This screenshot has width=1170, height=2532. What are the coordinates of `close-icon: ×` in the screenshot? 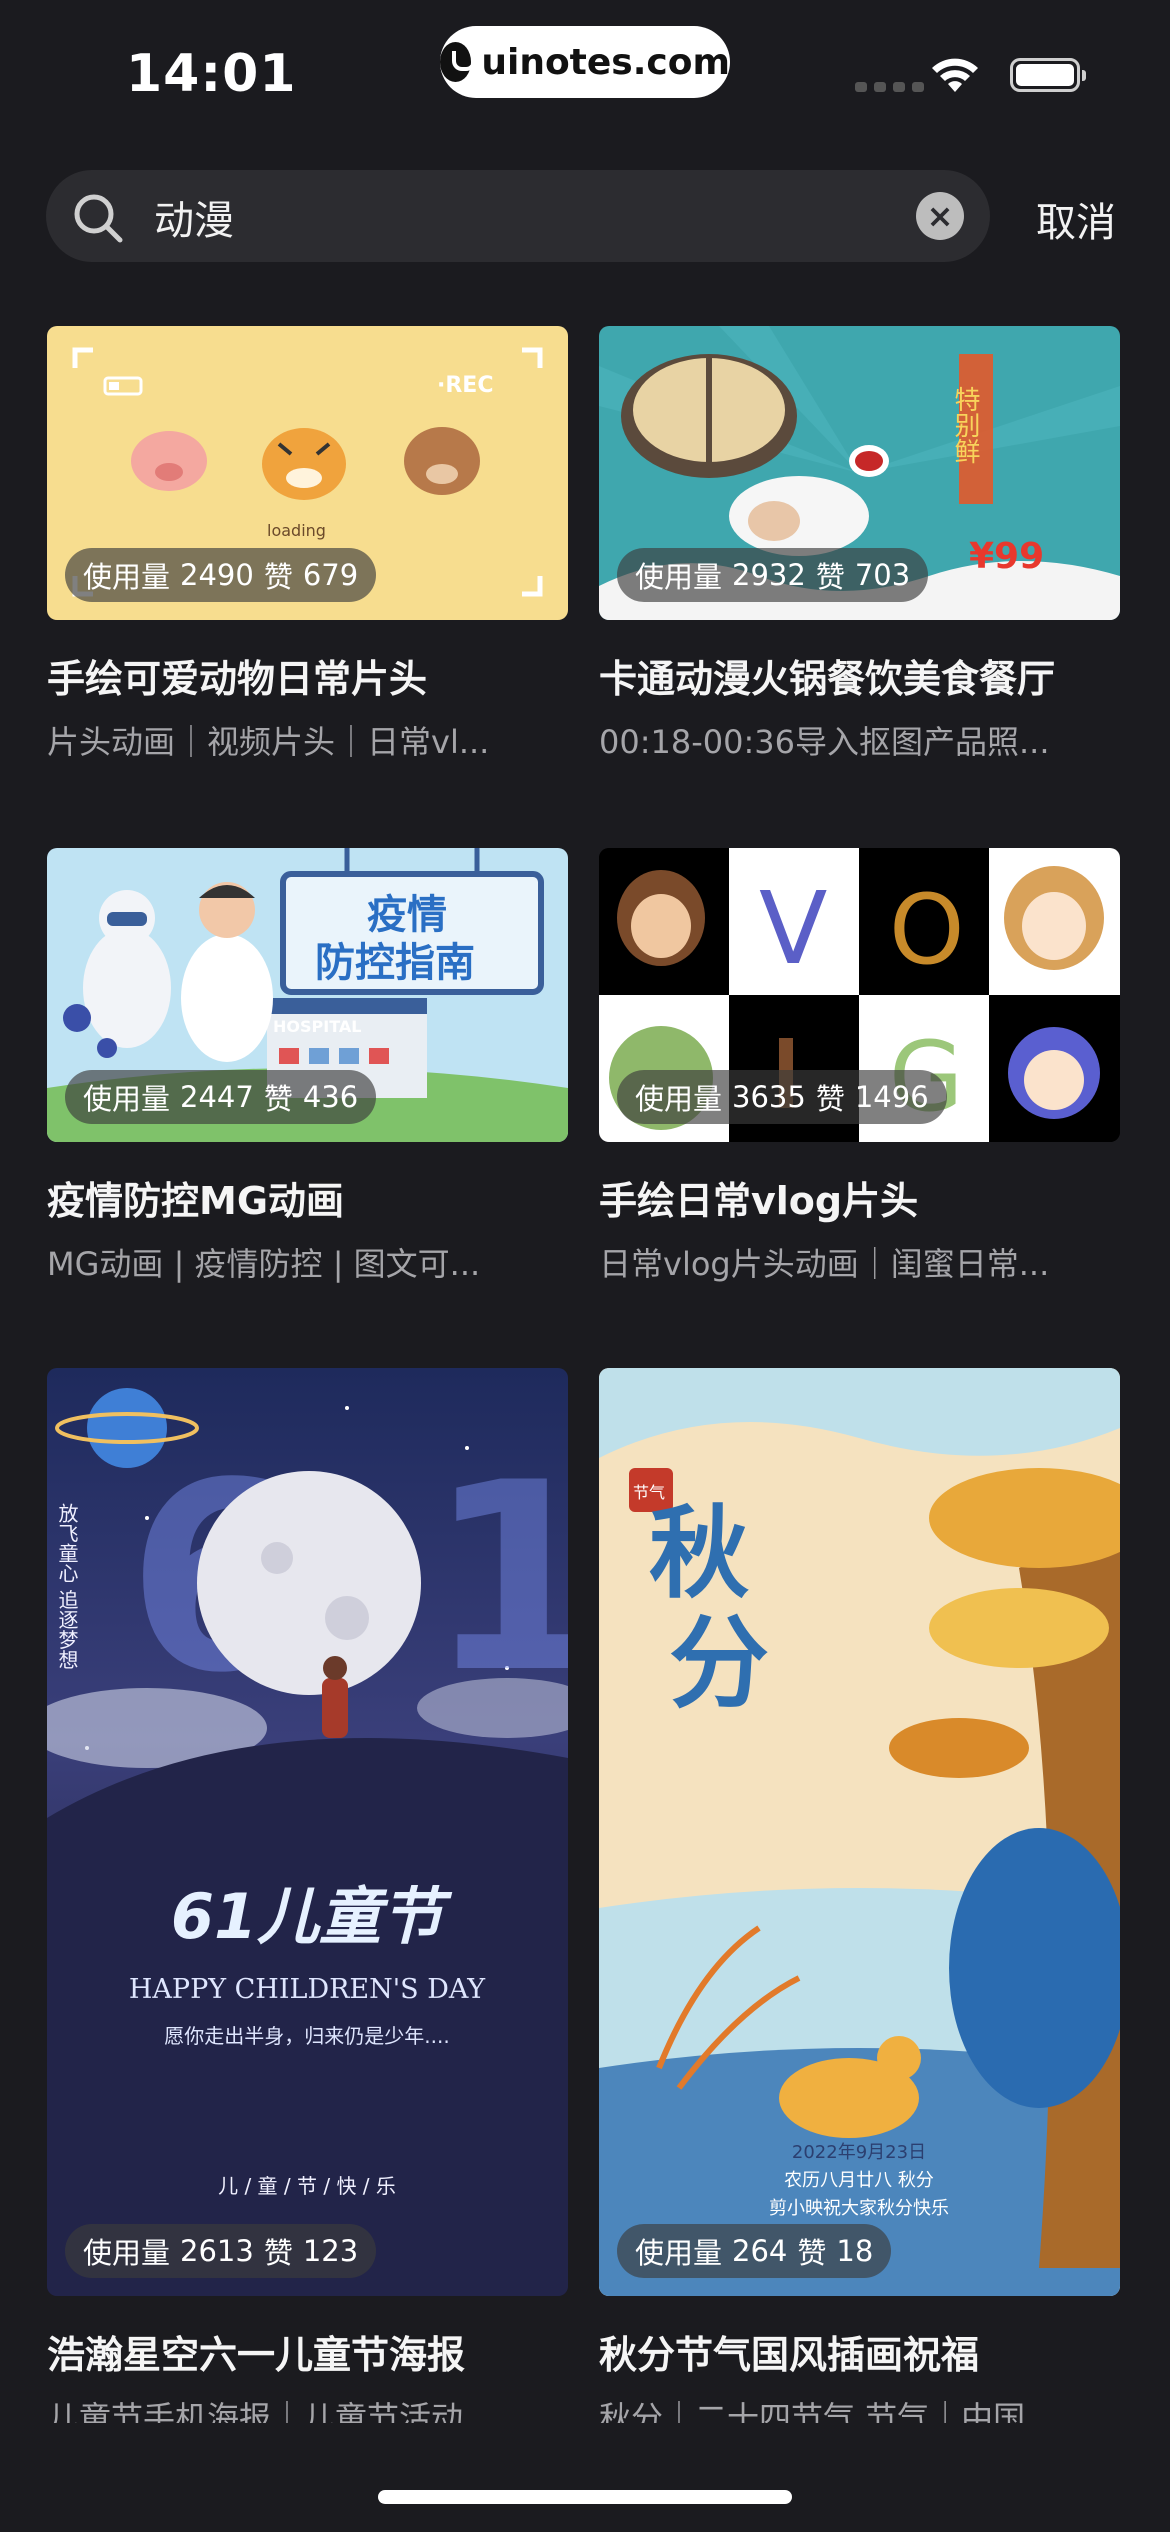 It's located at (940, 216).